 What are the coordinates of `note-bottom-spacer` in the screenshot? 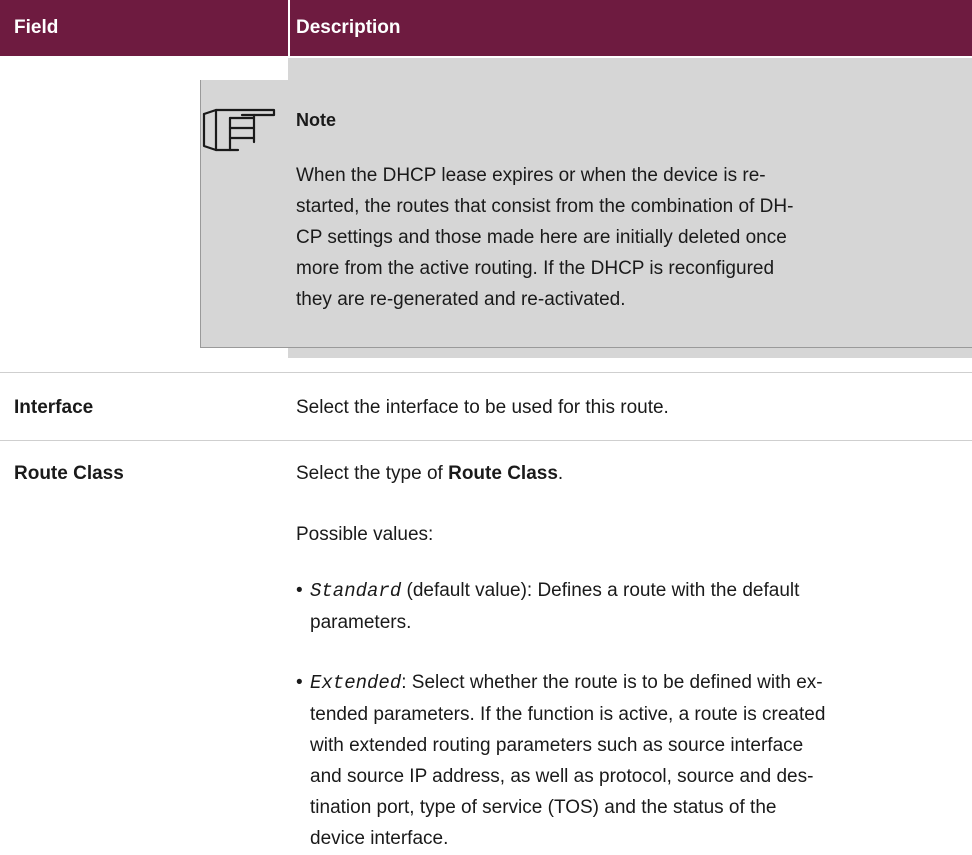 It's located at (630, 353).